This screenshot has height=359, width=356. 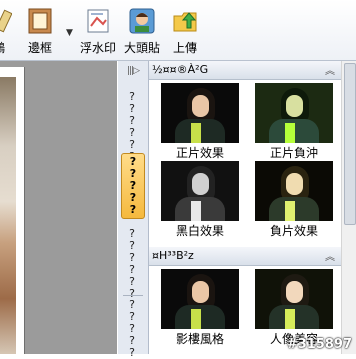 I want to click on watermark-icon, so click(x=98, y=21).